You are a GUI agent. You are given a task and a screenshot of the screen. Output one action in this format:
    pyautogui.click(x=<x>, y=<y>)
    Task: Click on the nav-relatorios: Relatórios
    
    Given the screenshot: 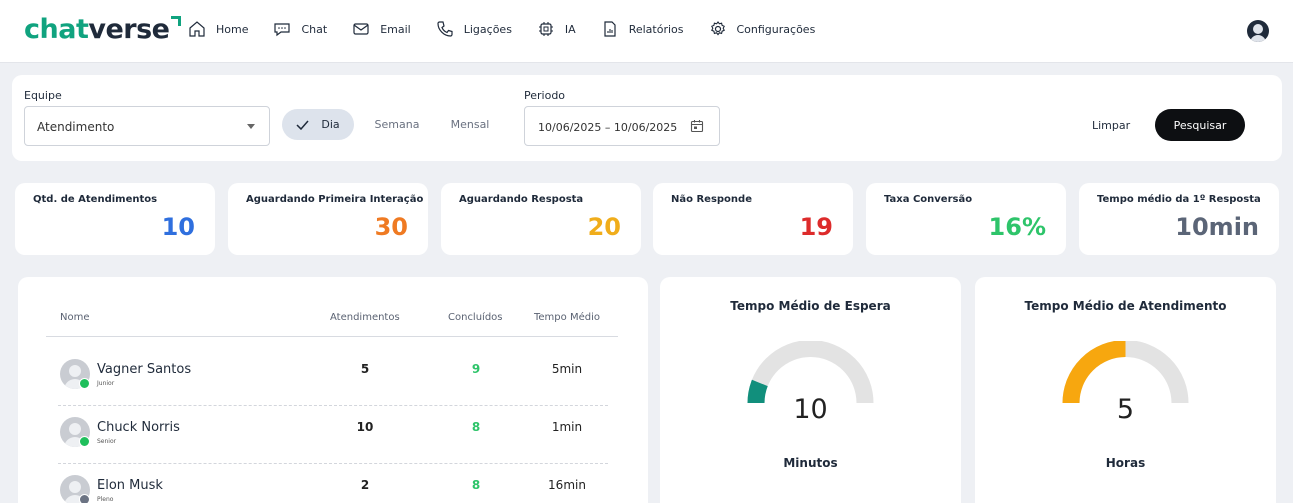 What is the action you would take?
    pyautogui.click(x=642, y=29)
    